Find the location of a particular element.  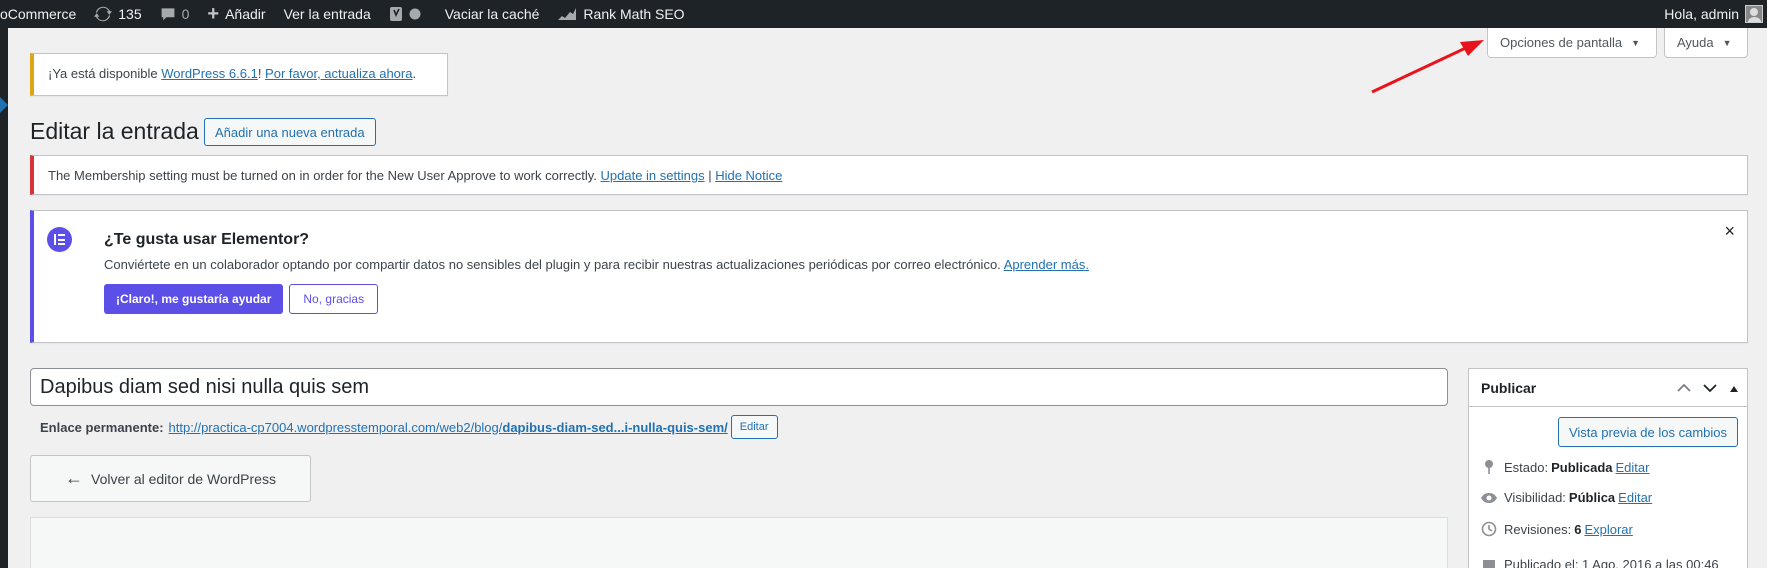

update-nag-text: ¡Ya está disponible is located at coordinates (105, 73).